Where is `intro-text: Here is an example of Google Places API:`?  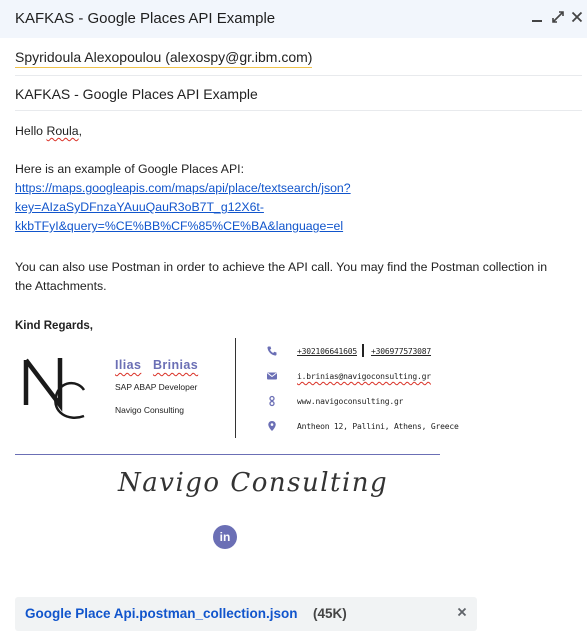 intro-text: Here is an example of Google Places API: is located at coordinates (129, 169).